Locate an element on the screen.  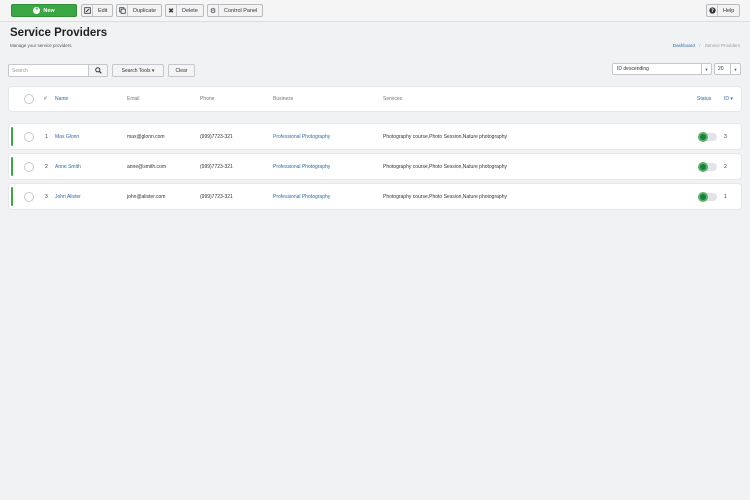
search-button is located at coordinates (98, 70).